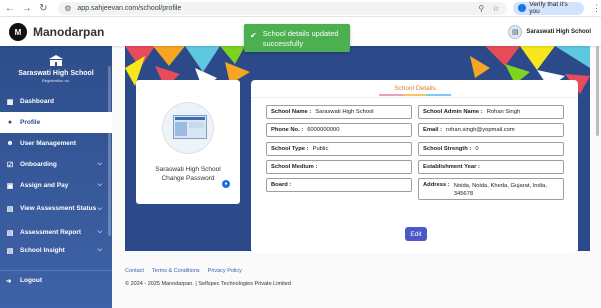  Describe the element at coordinates (44, 185) in the screenshot. I see `sidebar-item-label: Assign and Pay` at that location.